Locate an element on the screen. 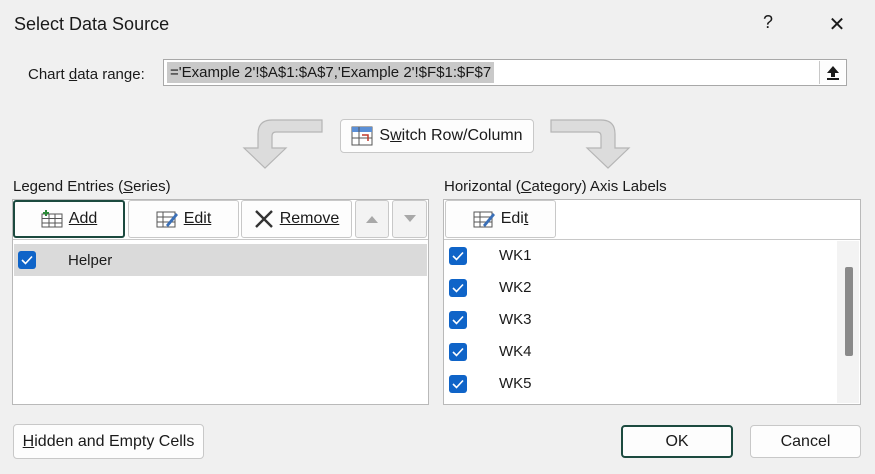  edit-axis-labels-button: Edit is located at coordinates (500, 219).